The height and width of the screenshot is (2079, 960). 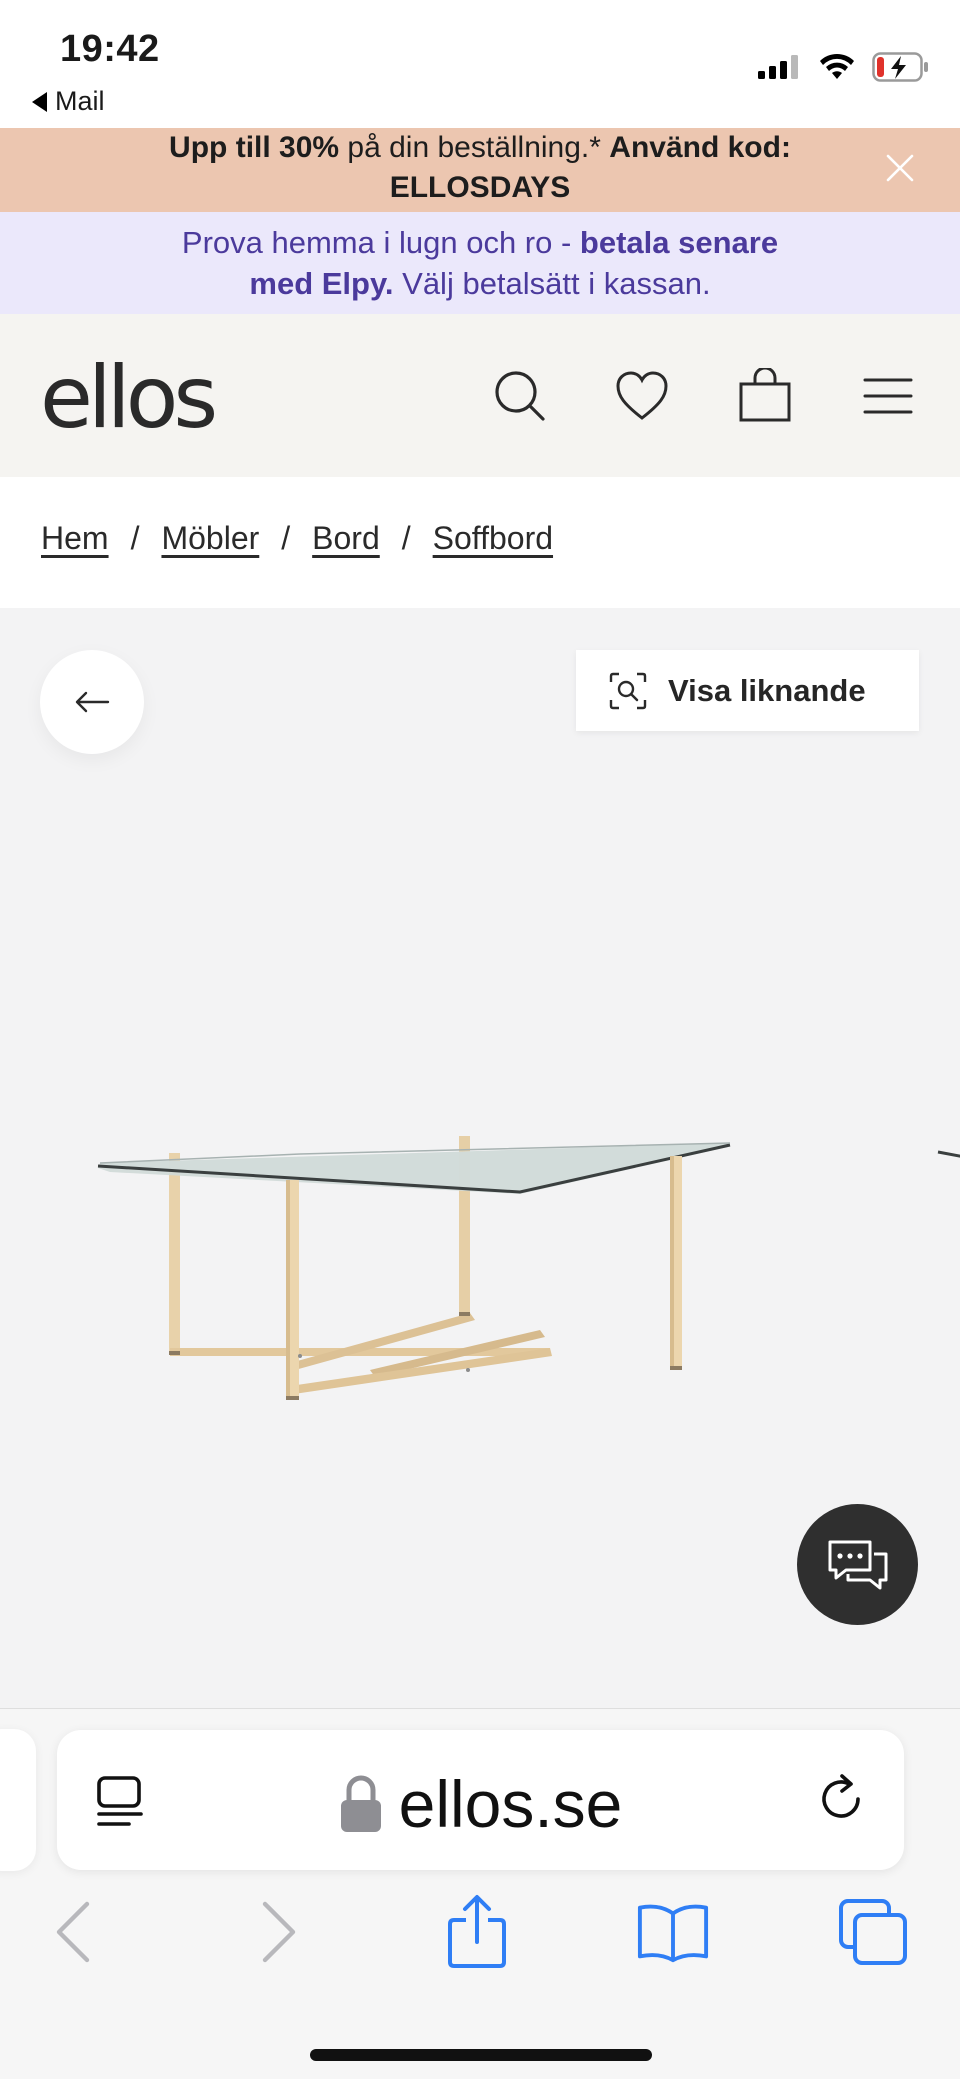 What do you see at coordinates (778, 67) in the screenshot?
I see `cellular-signal-icon` at bounding box center [778, 67].